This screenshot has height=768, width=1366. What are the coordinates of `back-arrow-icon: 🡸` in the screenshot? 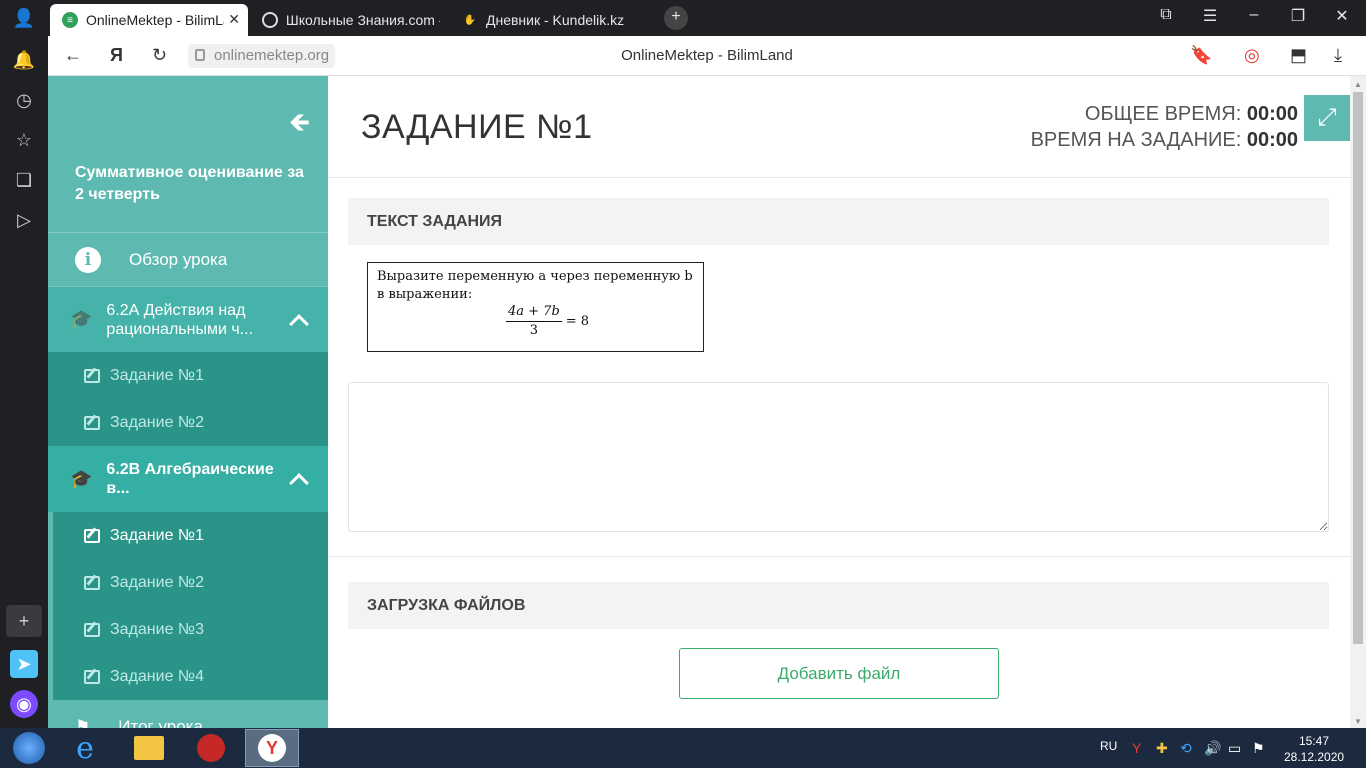 It's located at (299, 126).